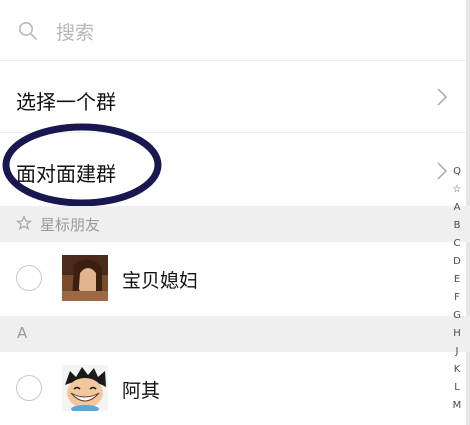 This screenshot has width=470, height=425. Describe the element at coordinates (24, 223) in the screenshot. I see `star-icon` at that location.